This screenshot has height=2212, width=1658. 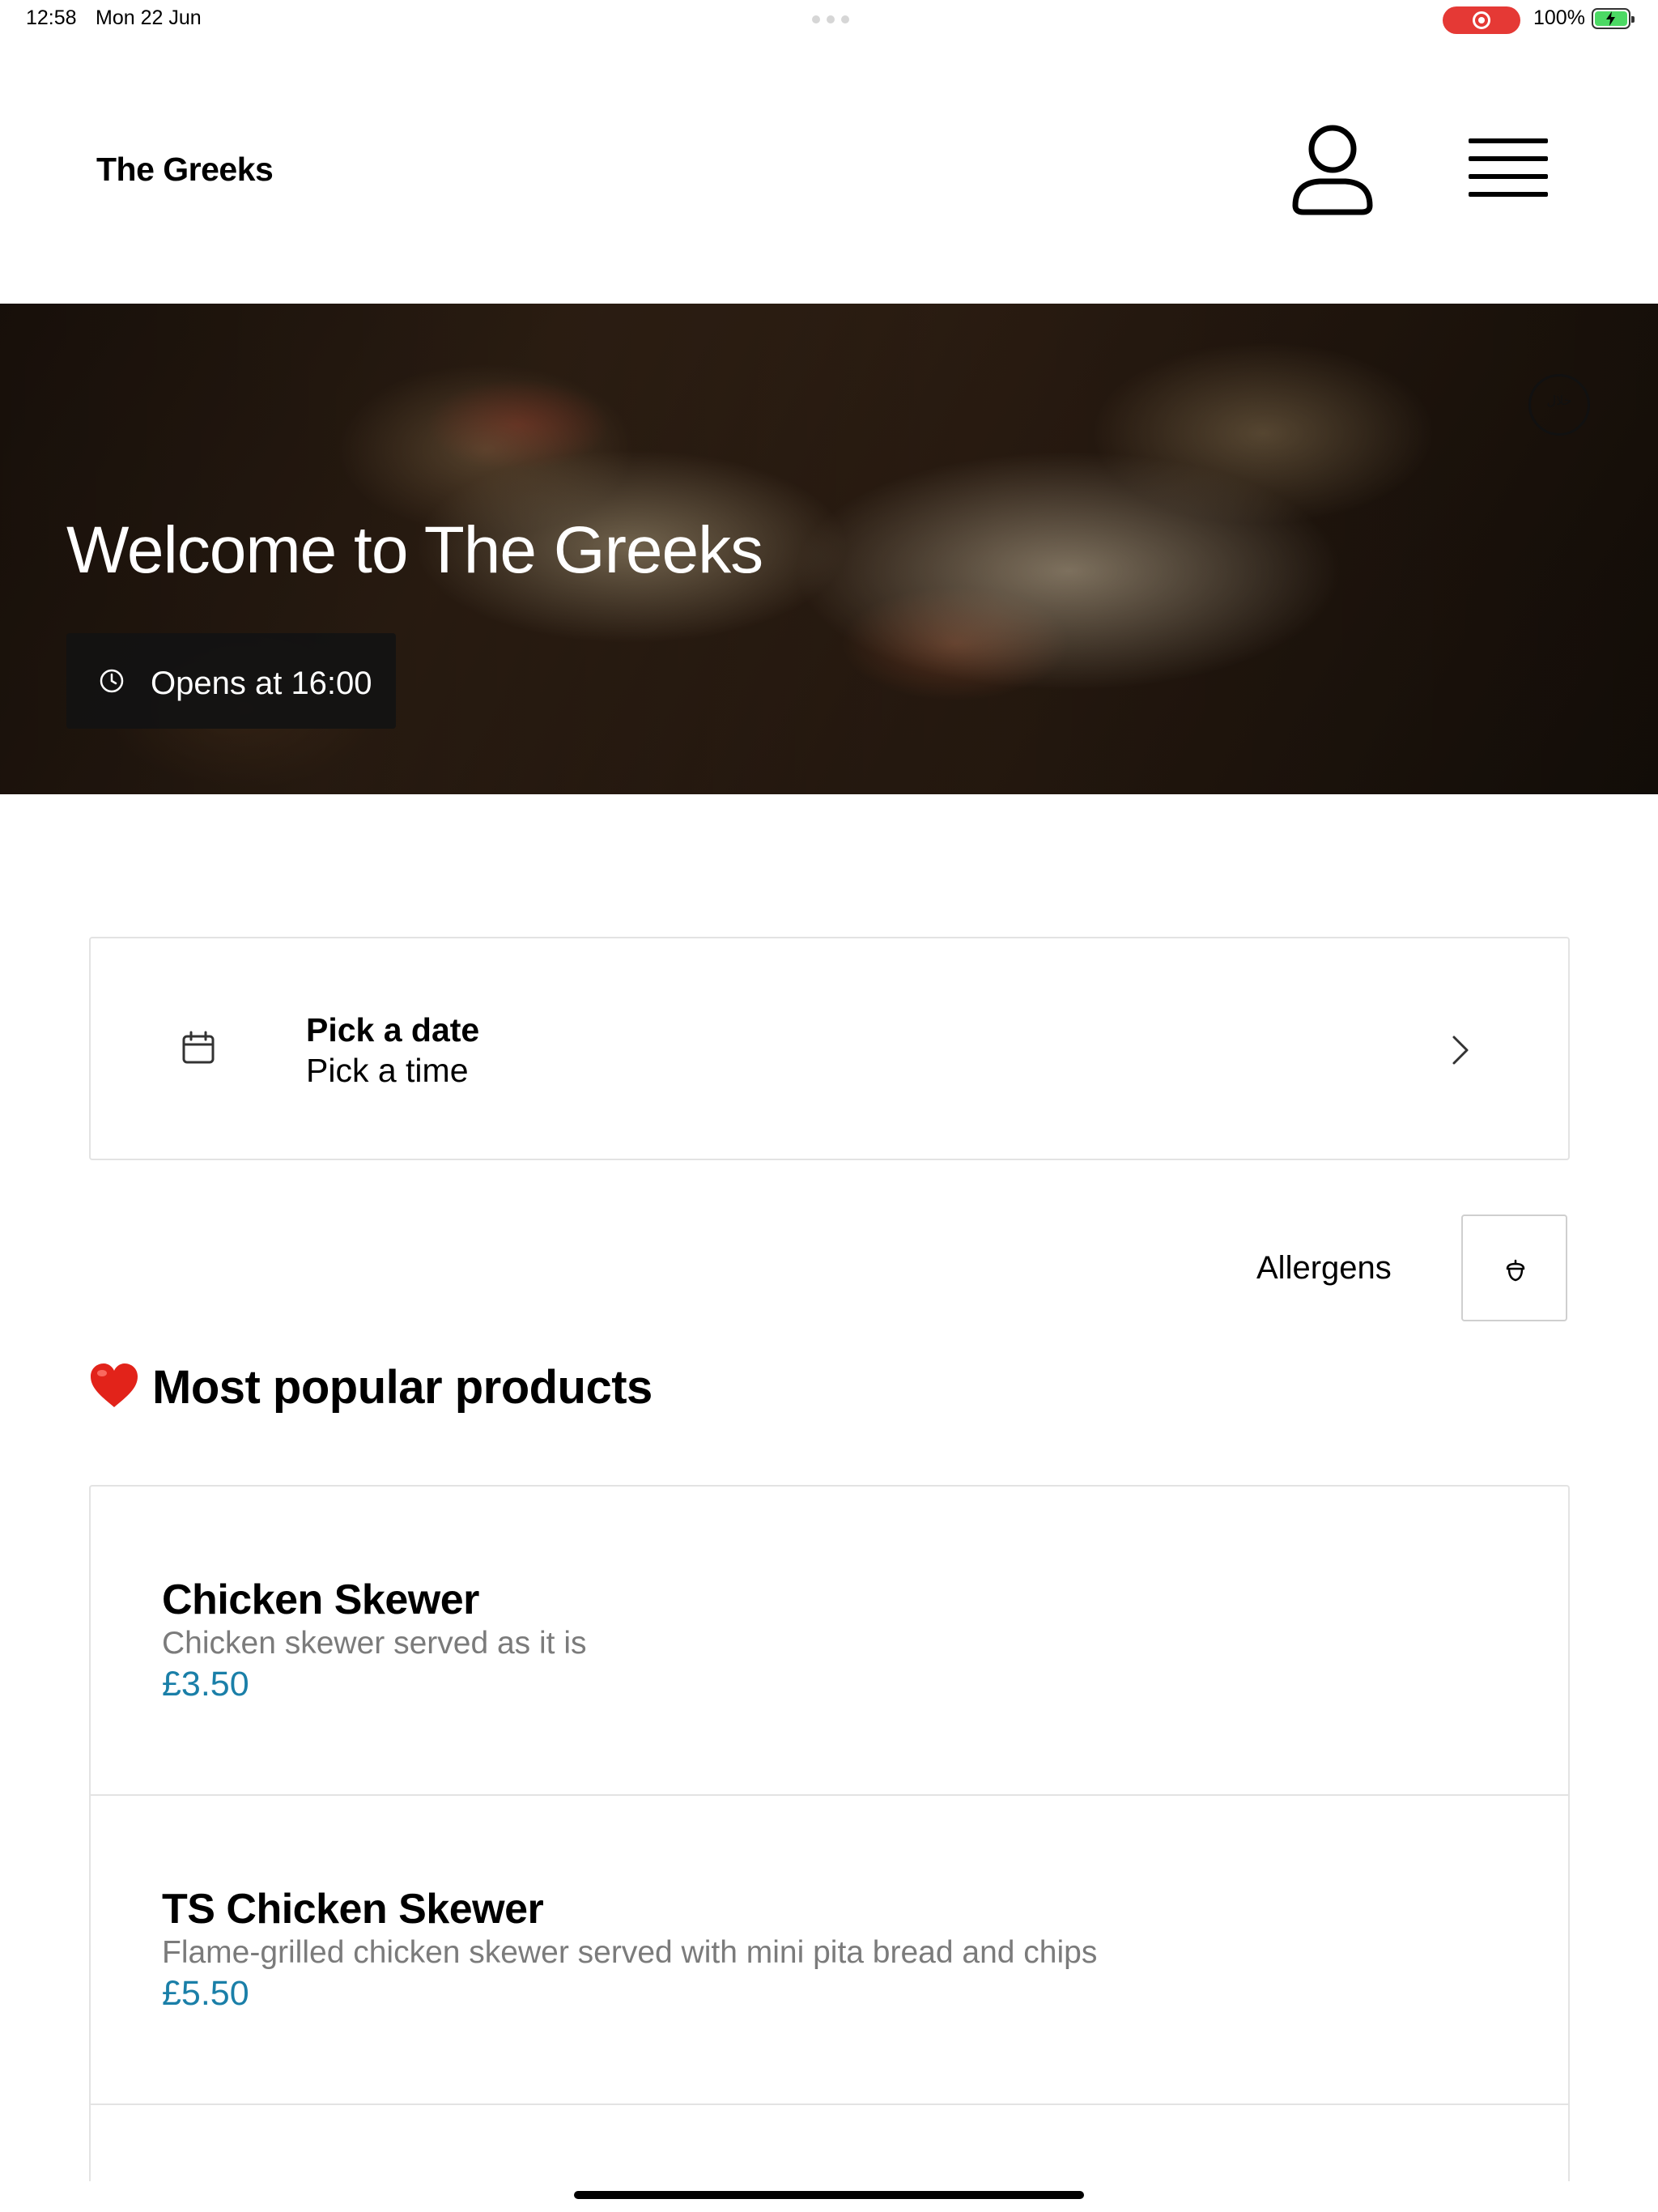 I want to click on pick-date-label: Pick a date, so click(x=393, y=1030).